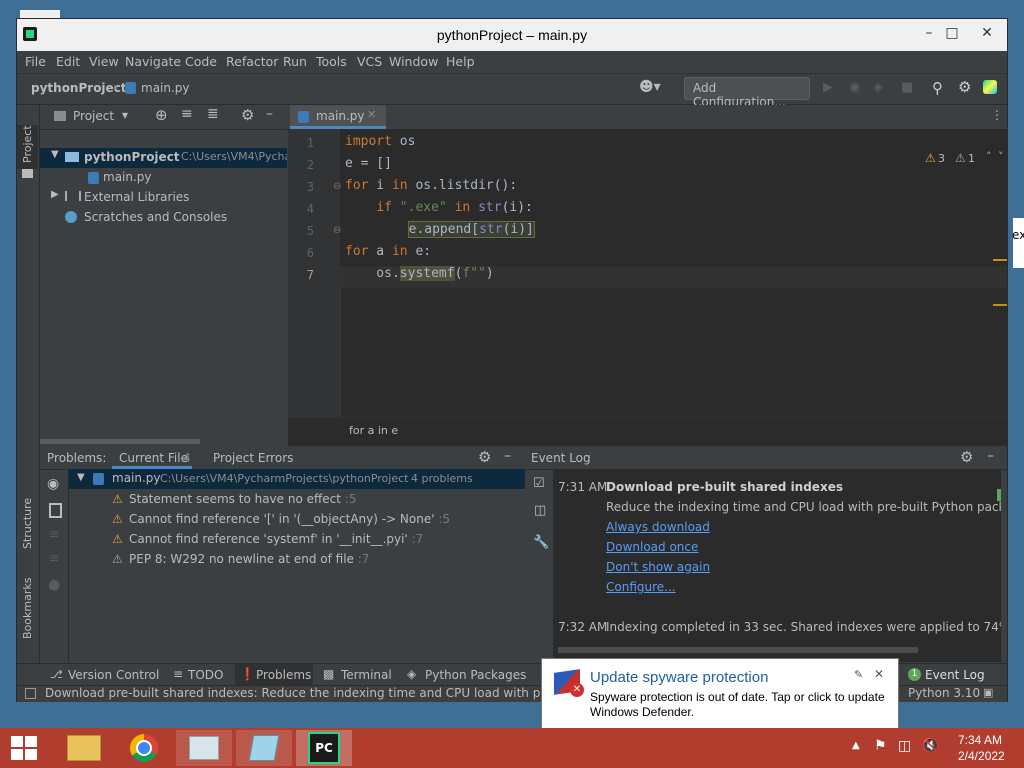  What do you see at coordinates (324, 748) in the screenshot?
I see `pycharm-taskbar-icon: PC` at bounding box center [324, 748].